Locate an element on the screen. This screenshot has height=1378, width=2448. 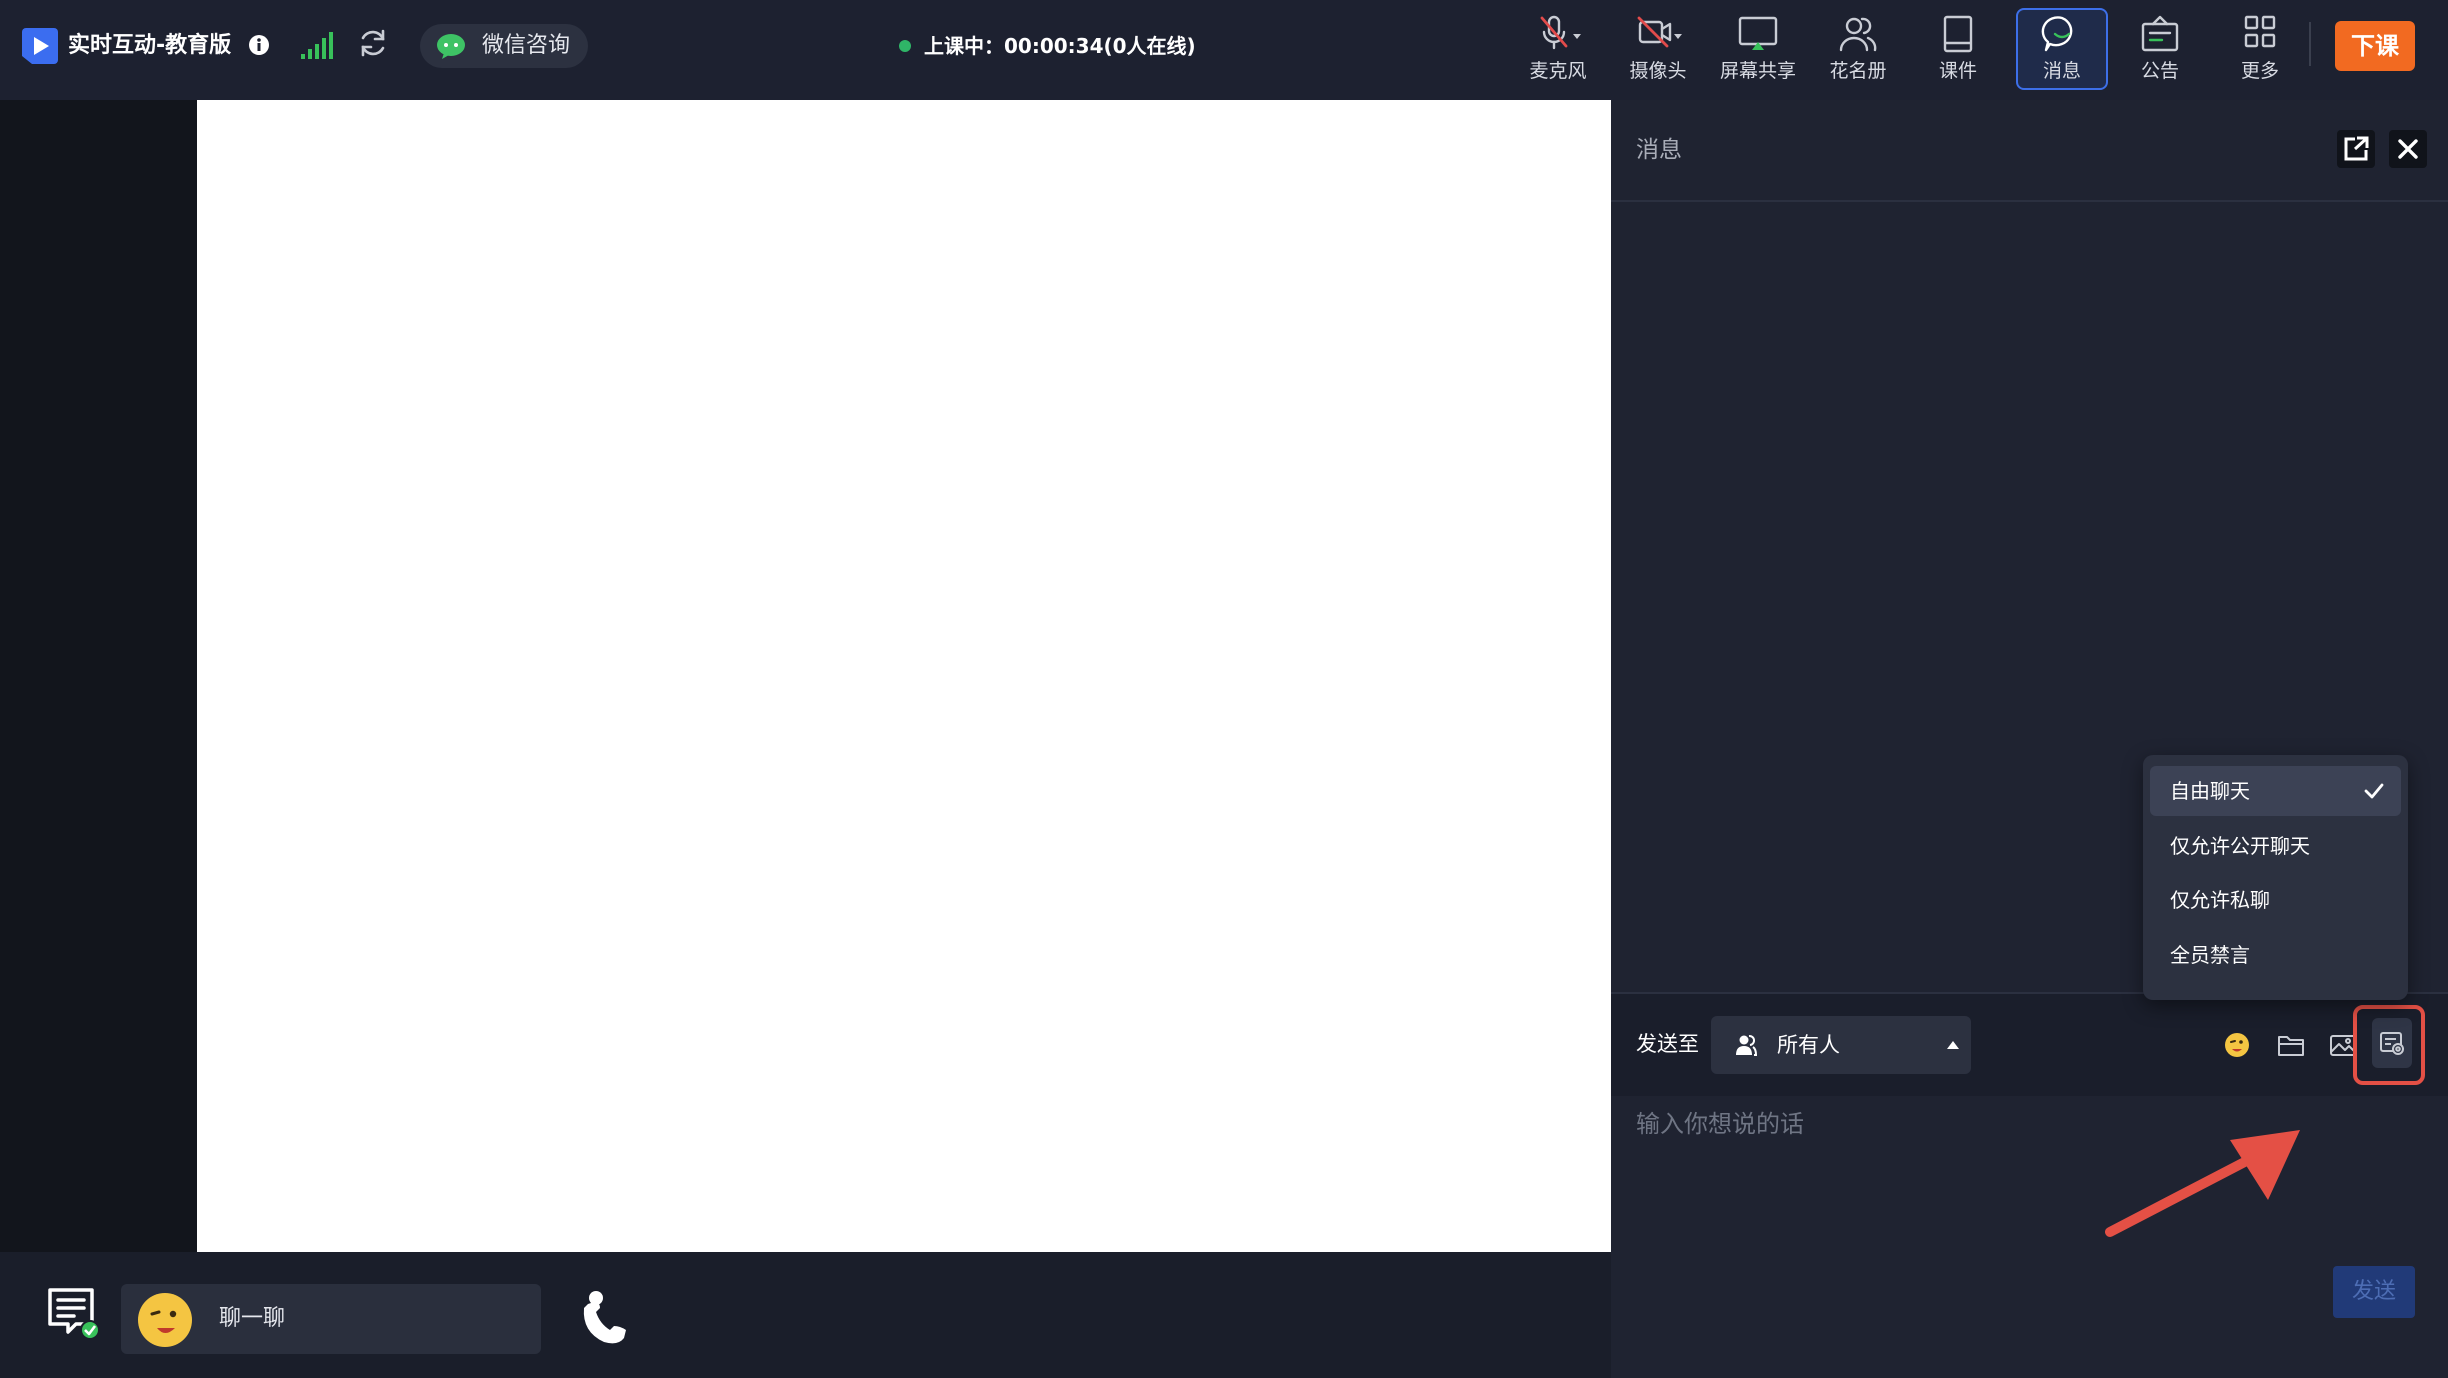
network-signal-icon is located at coordinates (317, 45).